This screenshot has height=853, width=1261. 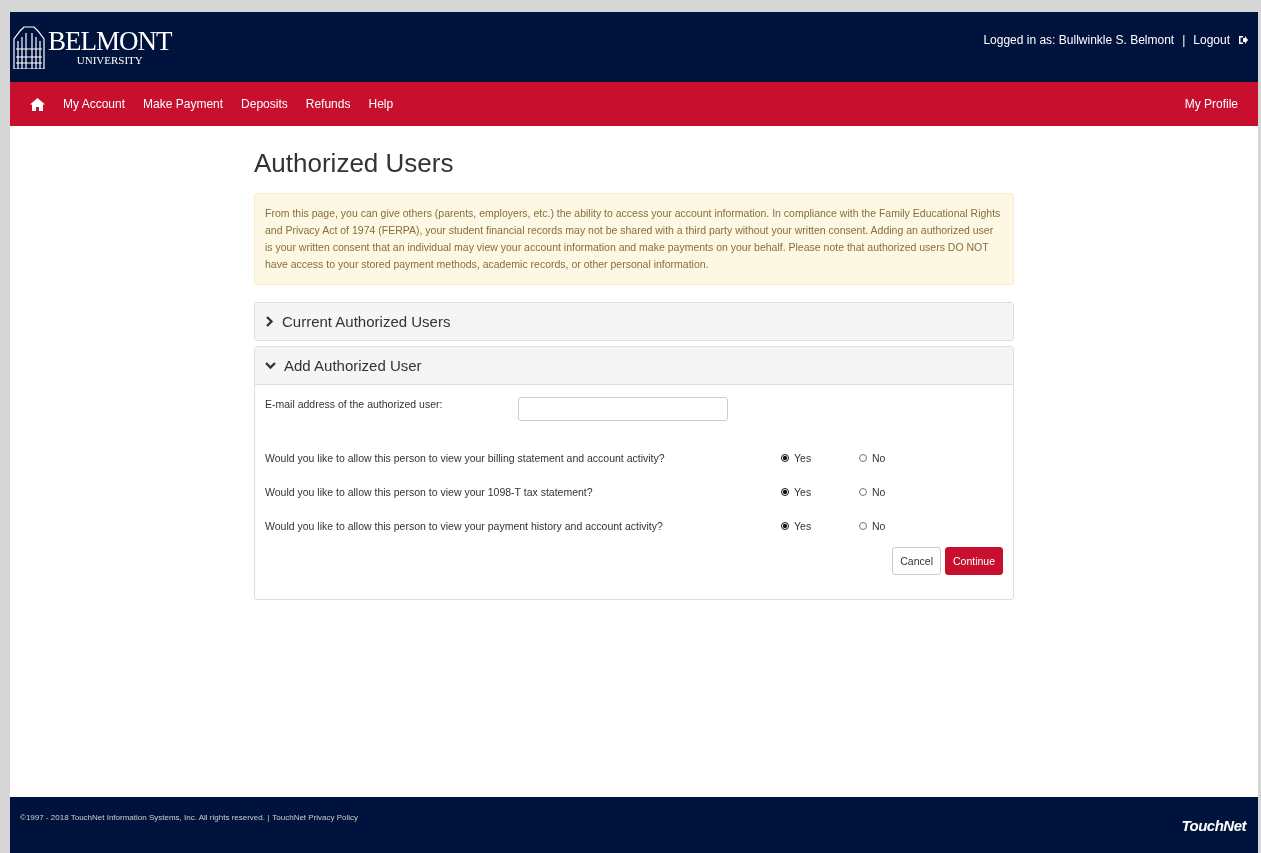 I want to click on logo-name: BELMONT, so click(x=110, y=41).